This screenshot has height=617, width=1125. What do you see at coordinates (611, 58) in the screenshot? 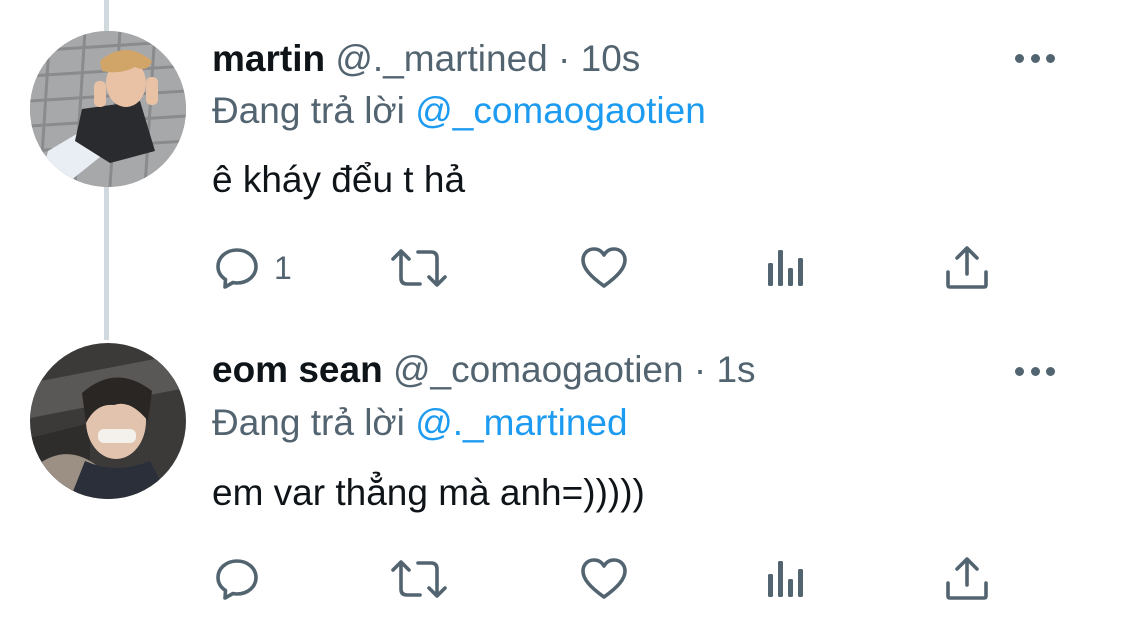
I see `timestamp: 10s` at bounding box center [611, 58].